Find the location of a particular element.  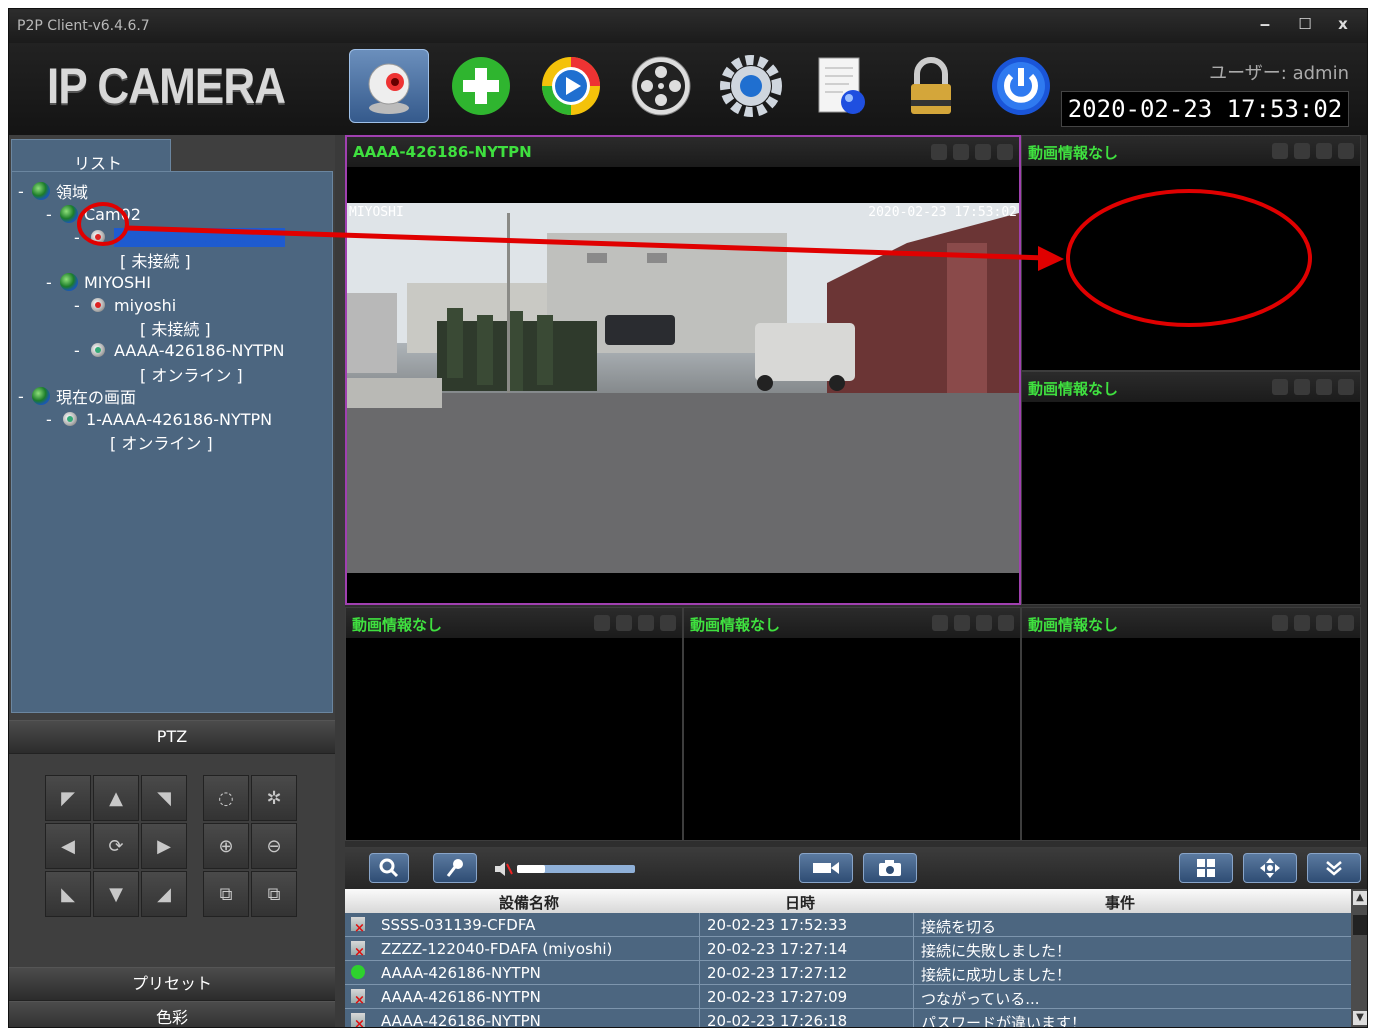

color-header: 色彩 is located at coordinates (172, 1014).